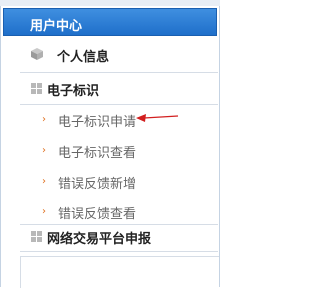 Image resolution: width=320 pixels, height=288 pixels. What do you see at coordinates (110, 22) in the screenshot?
I see `user-center-header: 用户中心` at bounding box center [110, 22].